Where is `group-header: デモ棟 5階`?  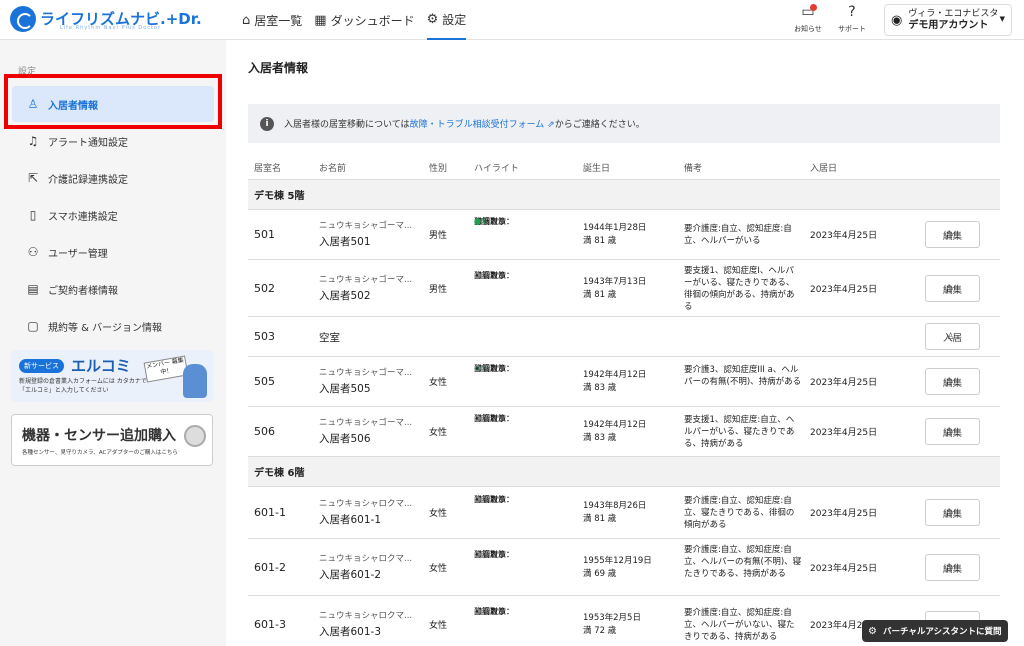 group-header: デモ棟 5階 is located at coordinates (624, 195).